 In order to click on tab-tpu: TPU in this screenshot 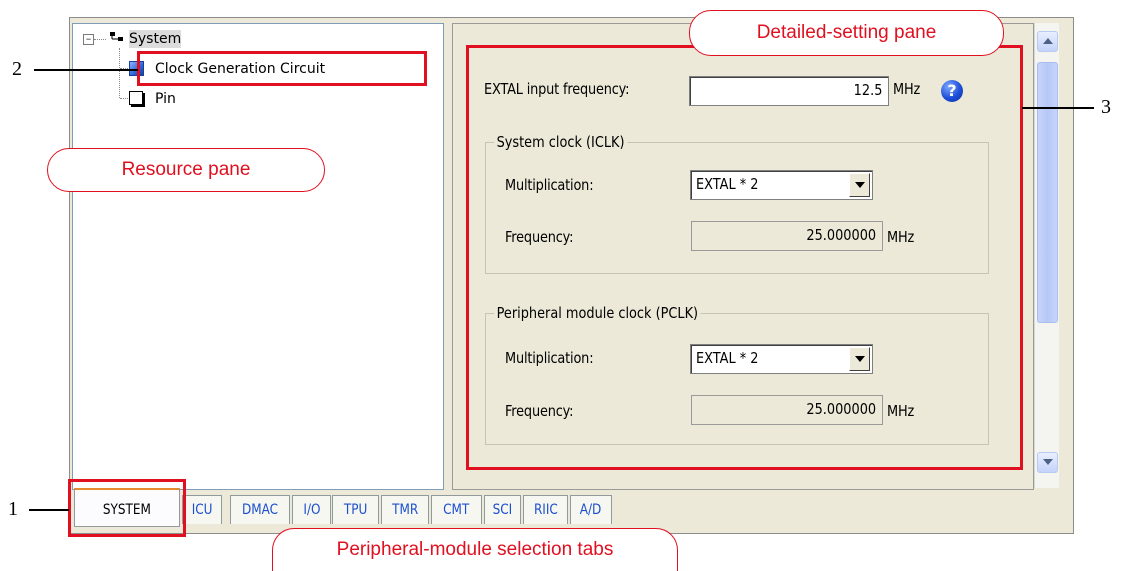, I will do `click(355, 509)`.